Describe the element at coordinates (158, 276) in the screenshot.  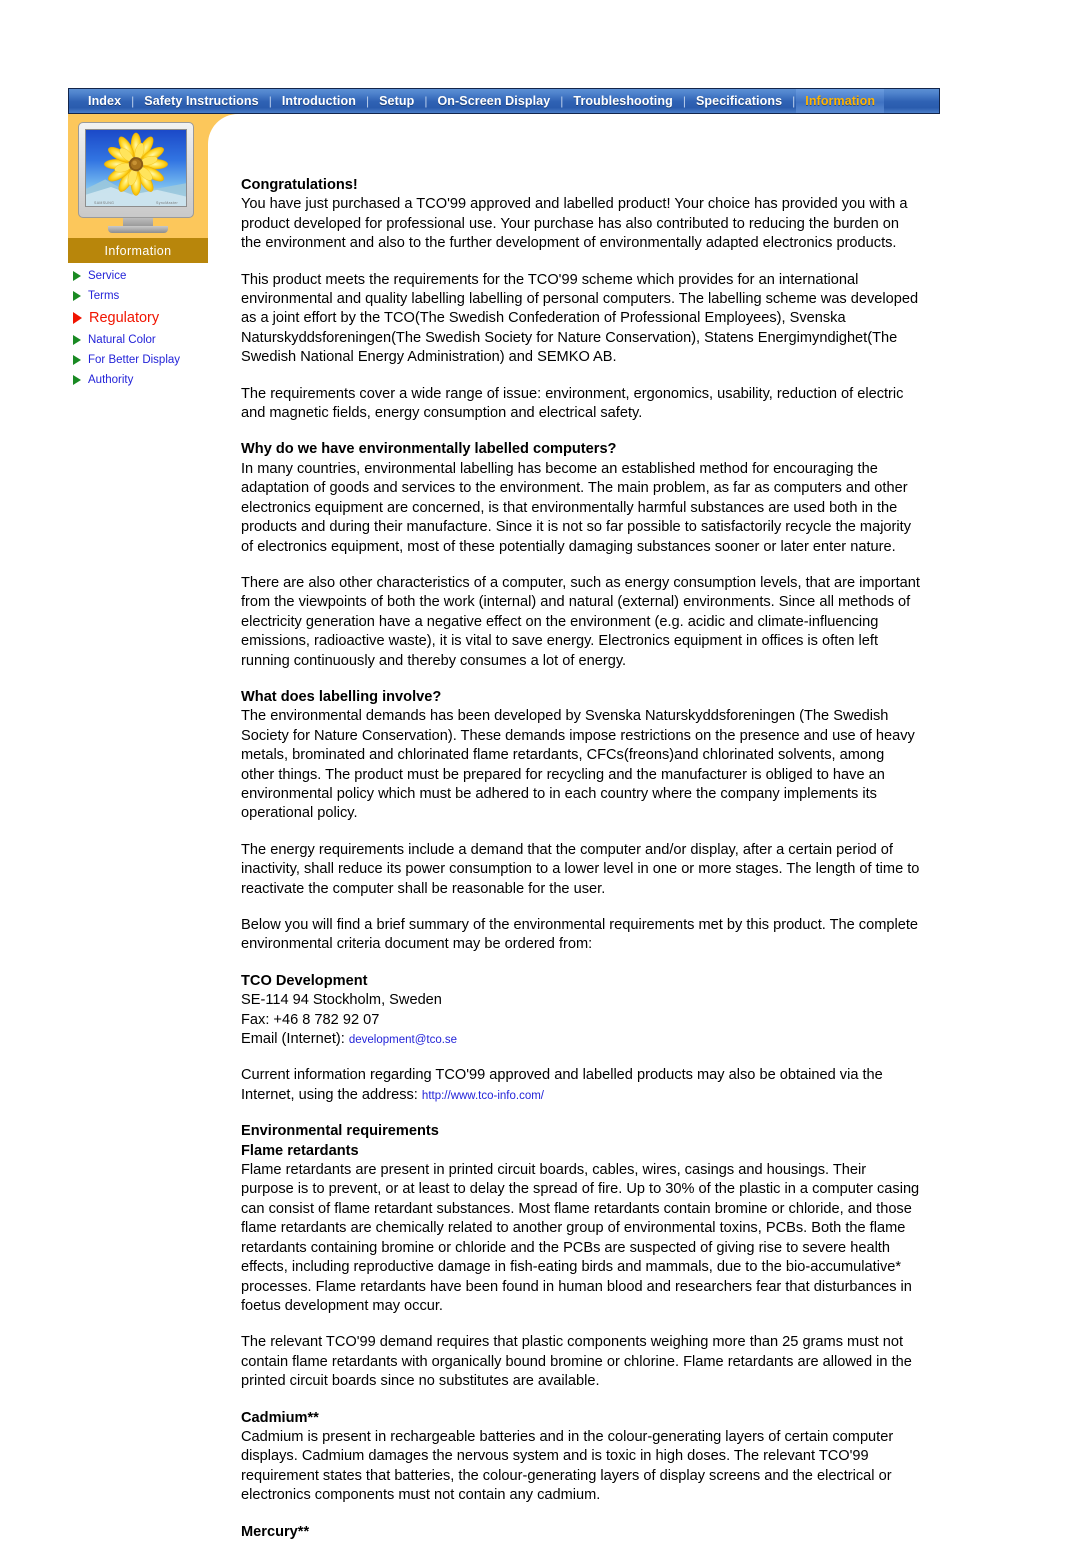
I see `sidebar-item-service: Service` at that location.